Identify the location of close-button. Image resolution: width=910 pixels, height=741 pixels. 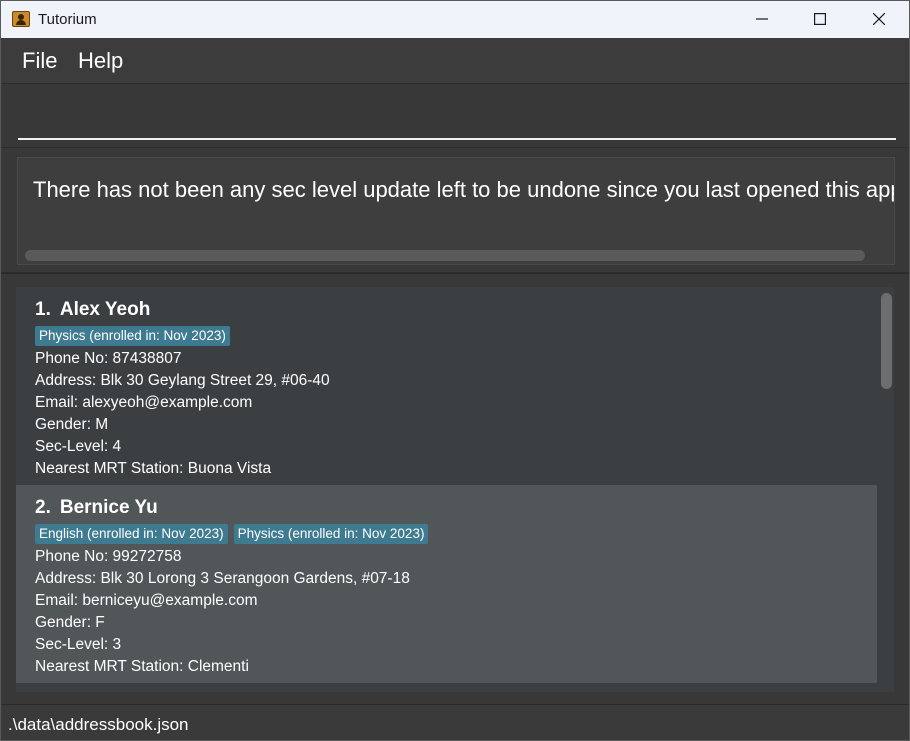
(879, 19).